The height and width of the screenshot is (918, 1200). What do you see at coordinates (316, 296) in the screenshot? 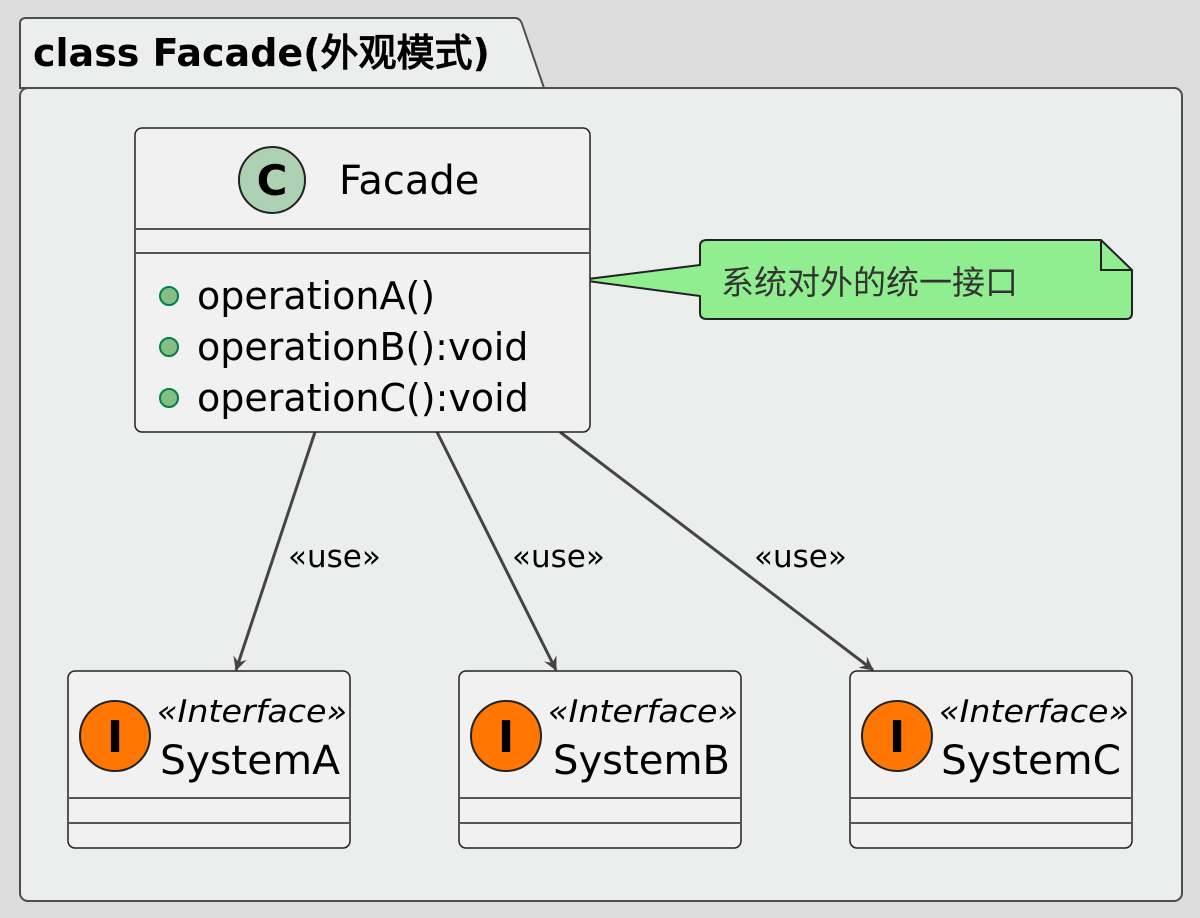
I see `method-label: operationA()` at bounding box center [316, 296].